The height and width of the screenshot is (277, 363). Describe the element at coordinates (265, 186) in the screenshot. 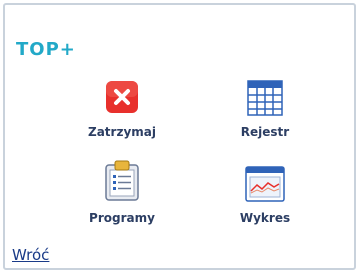

I see `chart-window-icon` at that location.